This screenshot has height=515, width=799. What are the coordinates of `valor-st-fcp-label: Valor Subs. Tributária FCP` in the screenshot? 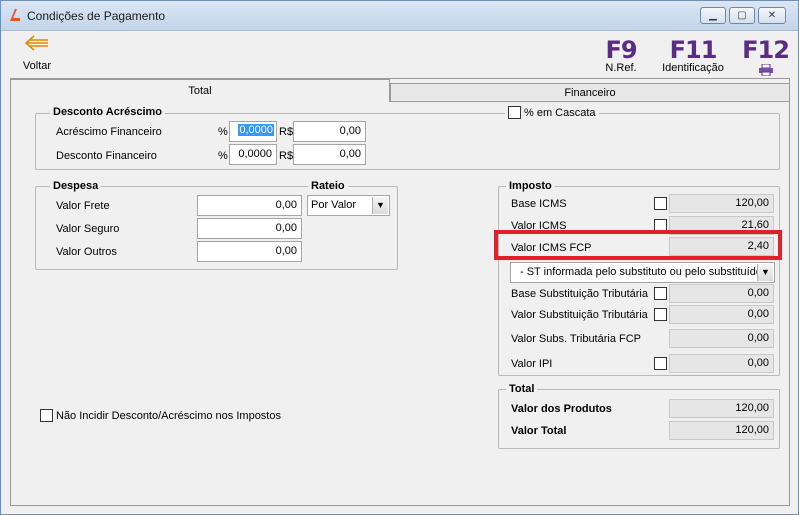 It's located at (576, 339).